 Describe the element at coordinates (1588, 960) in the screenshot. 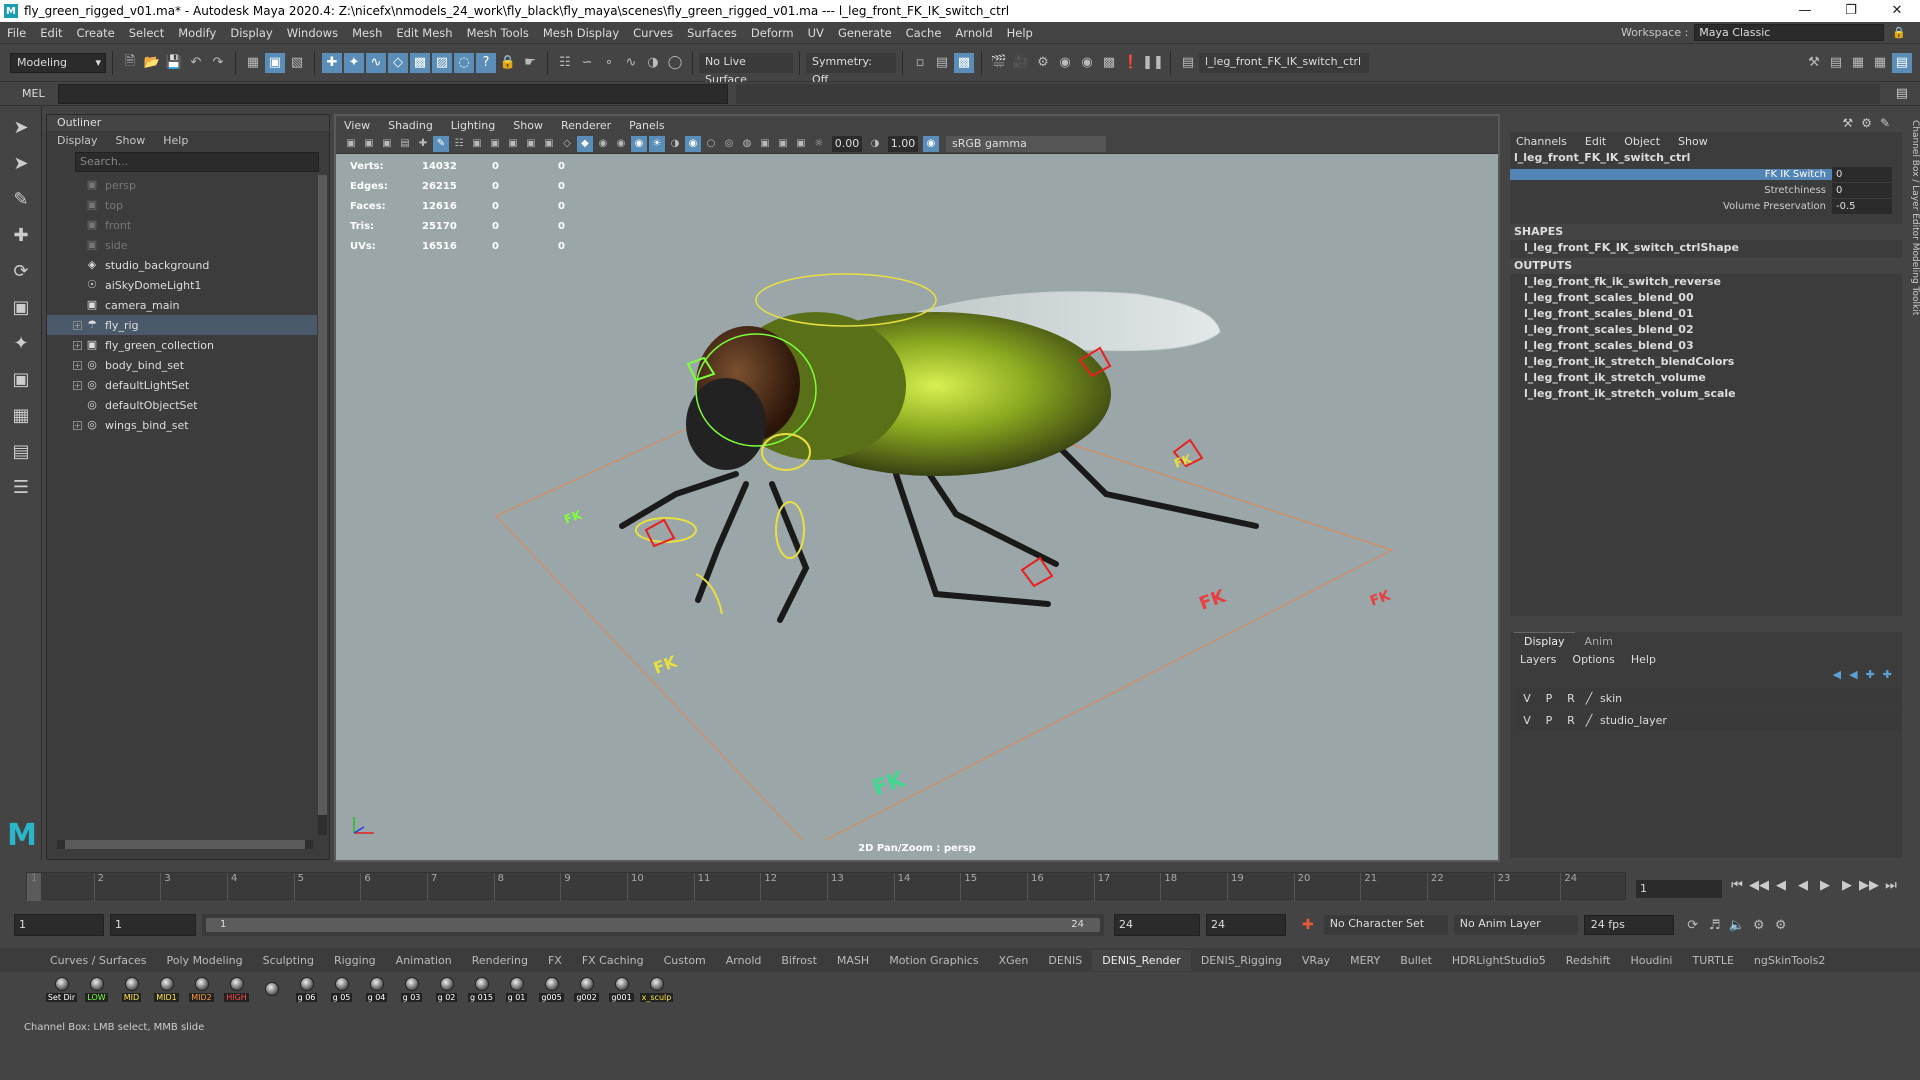

I see `shelf-tab: Redshift` at that location.